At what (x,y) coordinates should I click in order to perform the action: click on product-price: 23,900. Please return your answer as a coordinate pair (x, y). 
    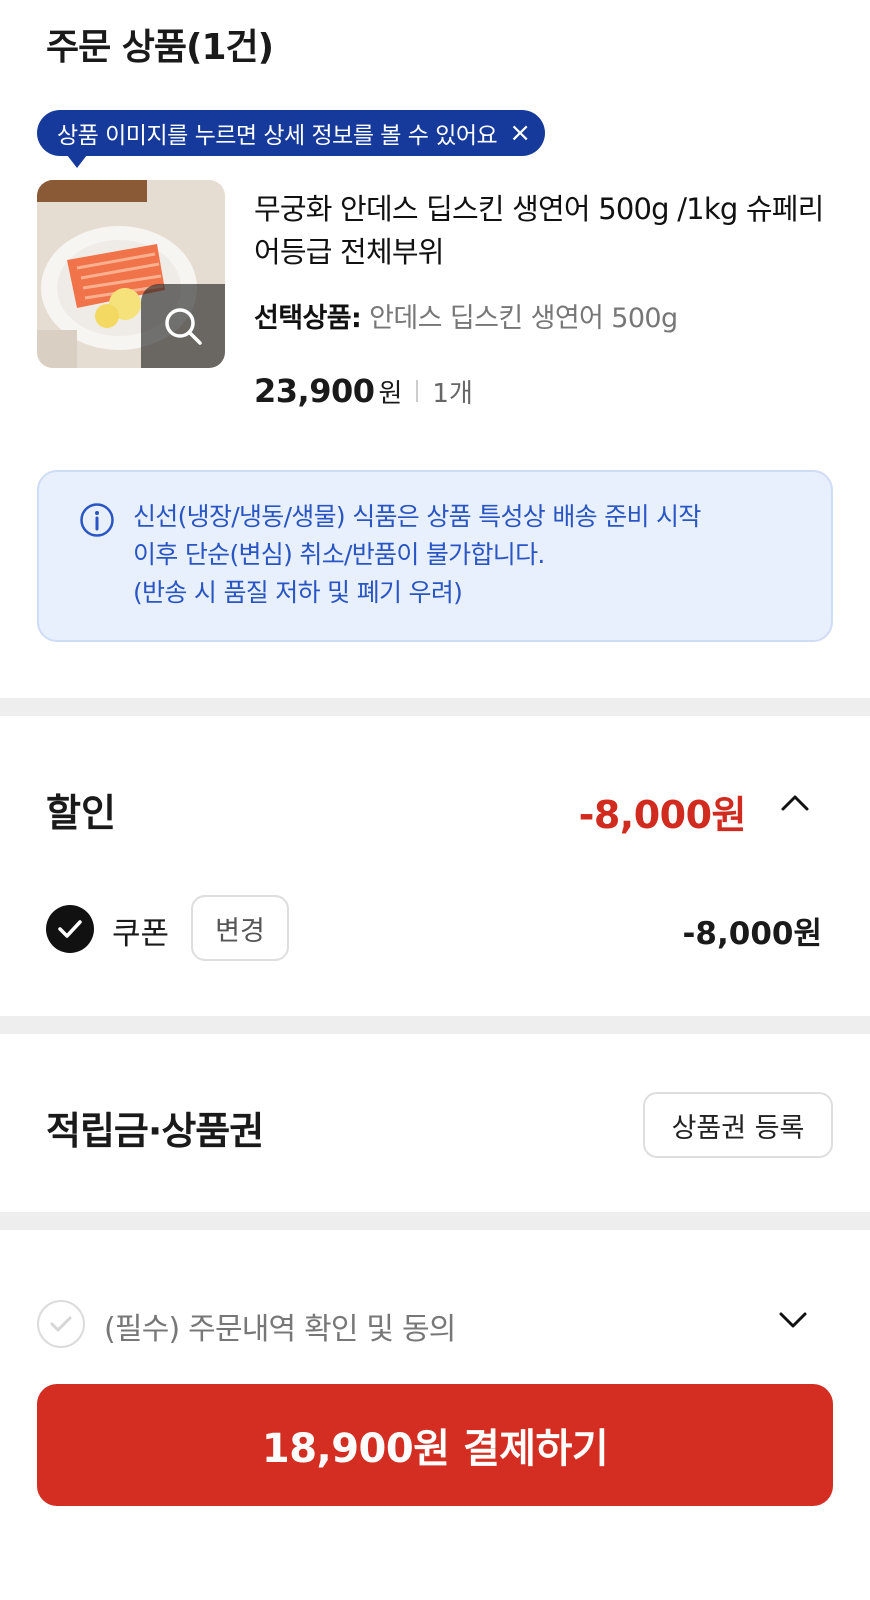
    Looking at the image, I should click on (314, 391).